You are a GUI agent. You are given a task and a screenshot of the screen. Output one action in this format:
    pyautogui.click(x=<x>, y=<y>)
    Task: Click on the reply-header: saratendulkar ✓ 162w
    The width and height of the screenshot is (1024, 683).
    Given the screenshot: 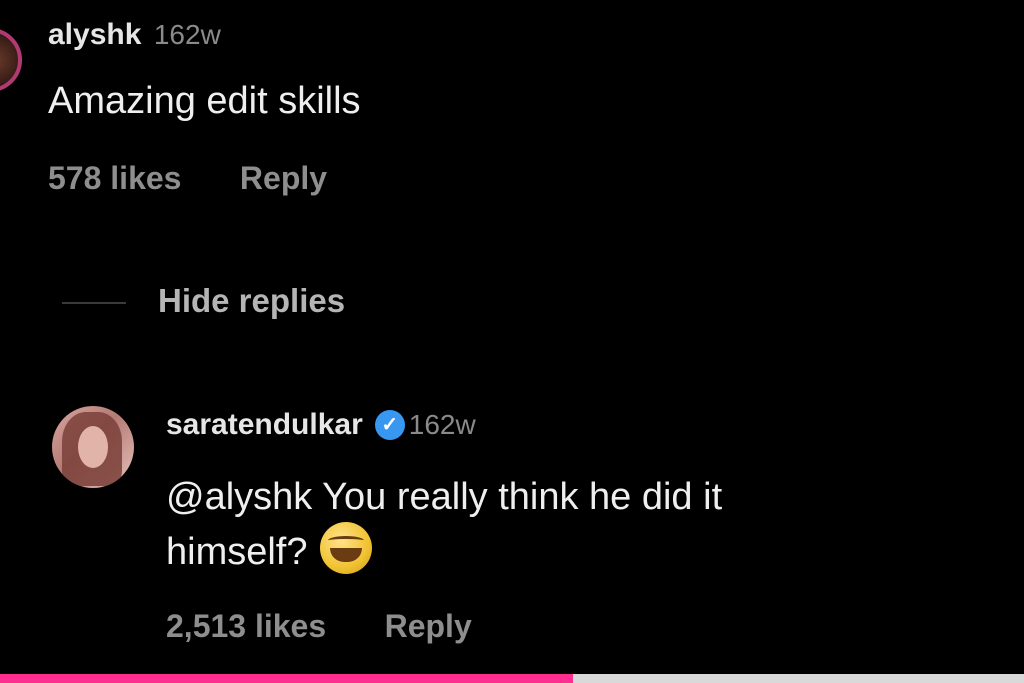 What is the action you would take?
    pyautogui.click(x=321, y=425)
    